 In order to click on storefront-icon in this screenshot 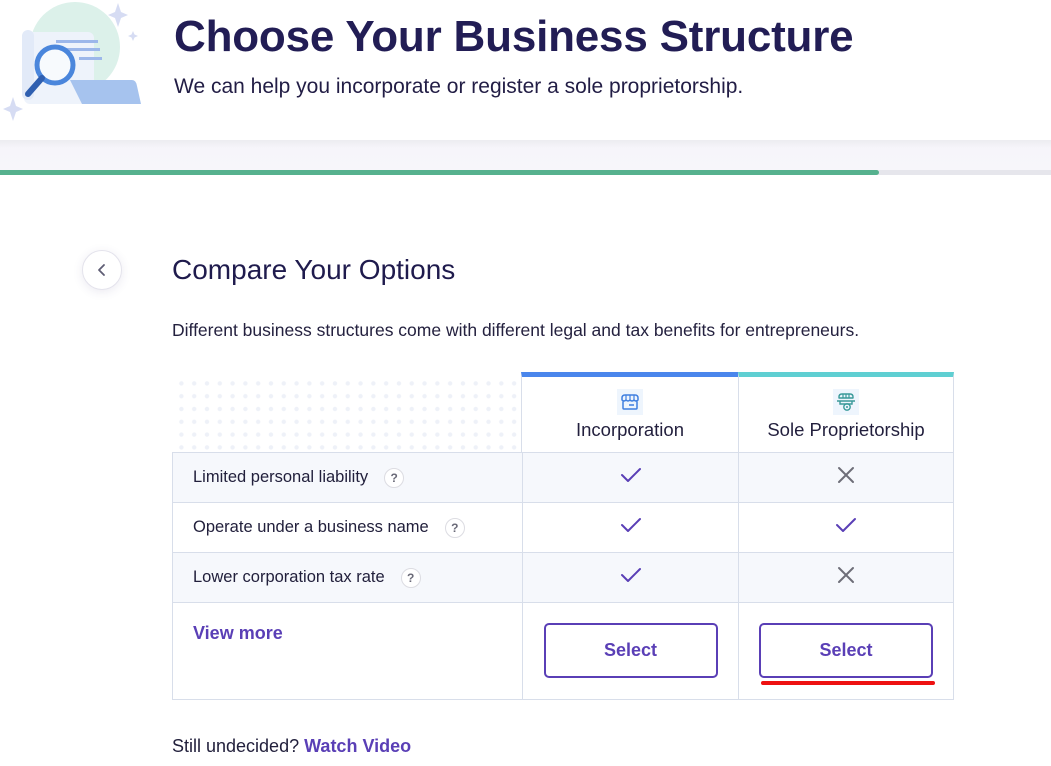, I will do `click(630, 402)`.